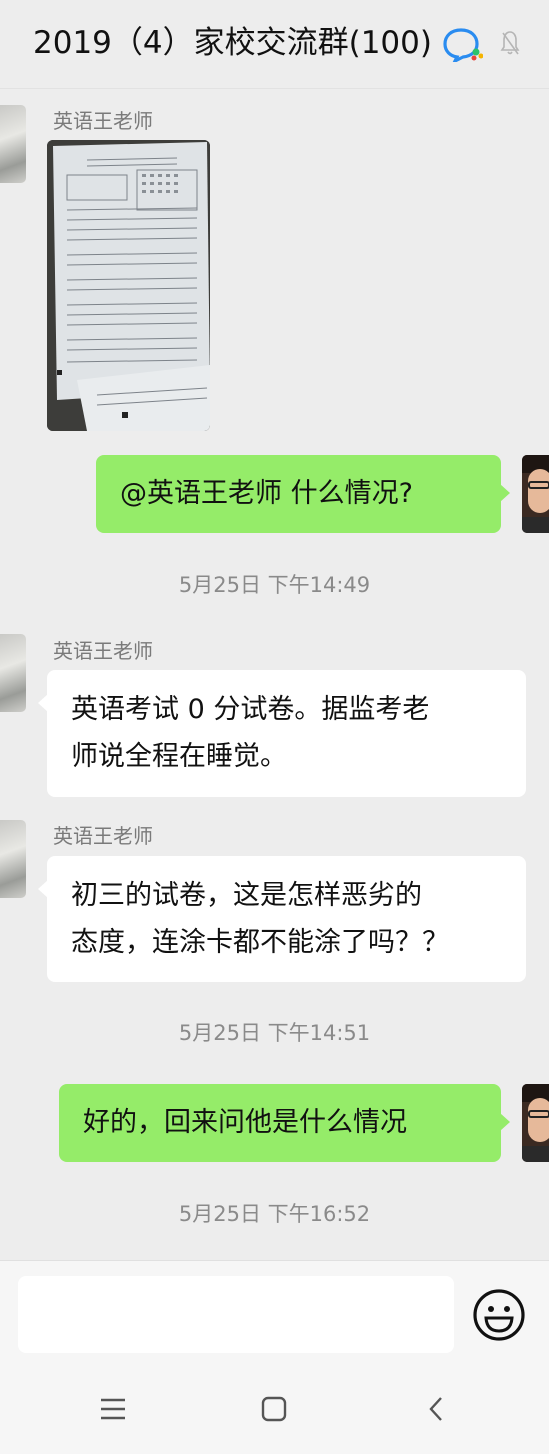  What do you see at coordinates (274, 1409) in the screenshot?
I see `home-square-icon` at bounding box center [274, 1409].